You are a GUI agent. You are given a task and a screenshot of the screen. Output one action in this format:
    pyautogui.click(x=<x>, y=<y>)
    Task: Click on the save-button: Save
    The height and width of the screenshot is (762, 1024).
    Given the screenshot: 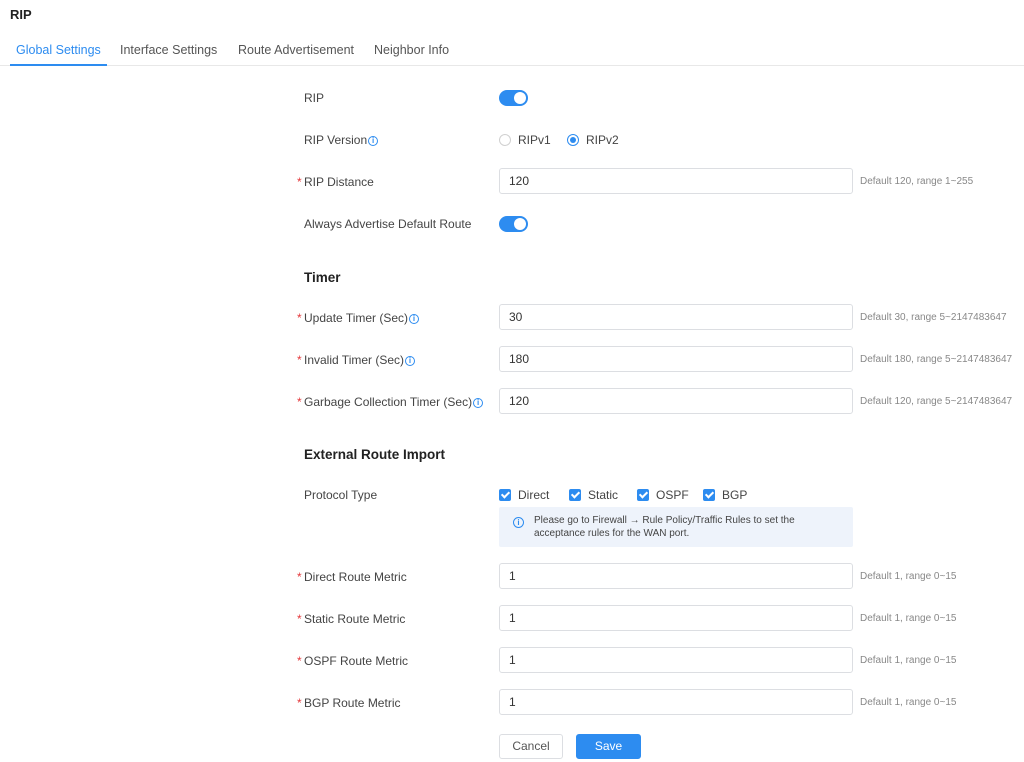 What is the action you would take?
    pyautogui.click(x=608, y=746)
    